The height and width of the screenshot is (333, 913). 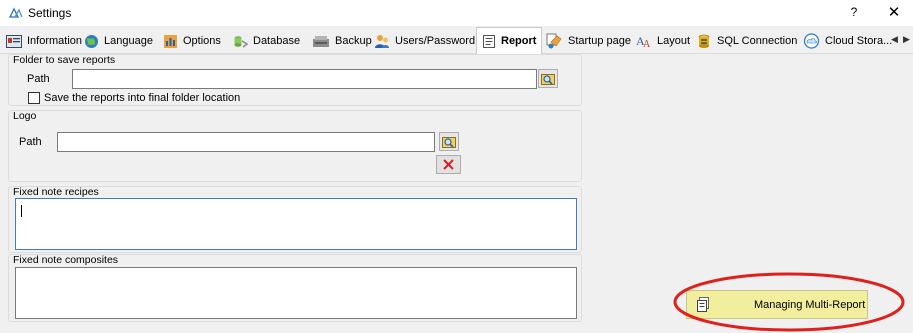 I want to click on logo-browse-button, so click(x=449, y=141).